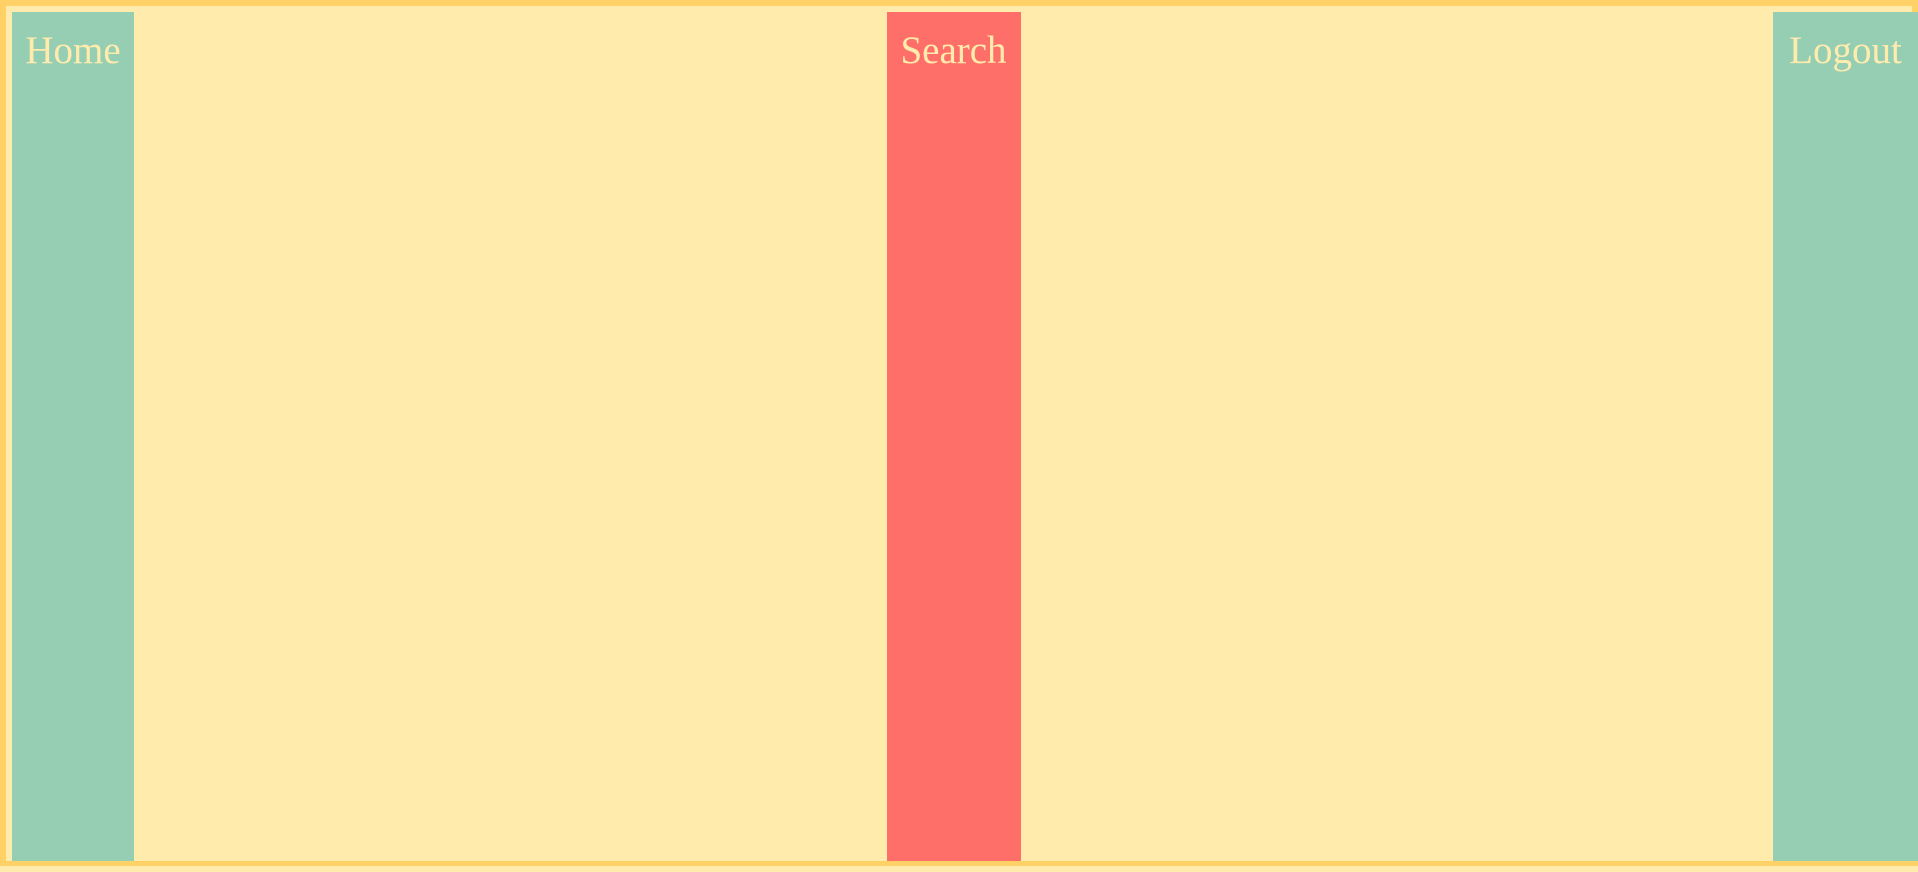 Image resolution: width=1918 pixels, height=872 pixels. What do you see at coordinates (1845, 439) in the screenshot?
I see `nav-item-logout: Logout` at bounding box center [1845, 439].